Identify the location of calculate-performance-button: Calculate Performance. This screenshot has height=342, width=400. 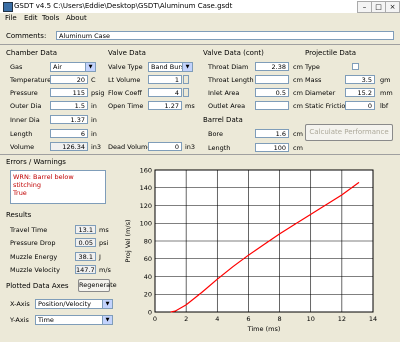
(349, 132).